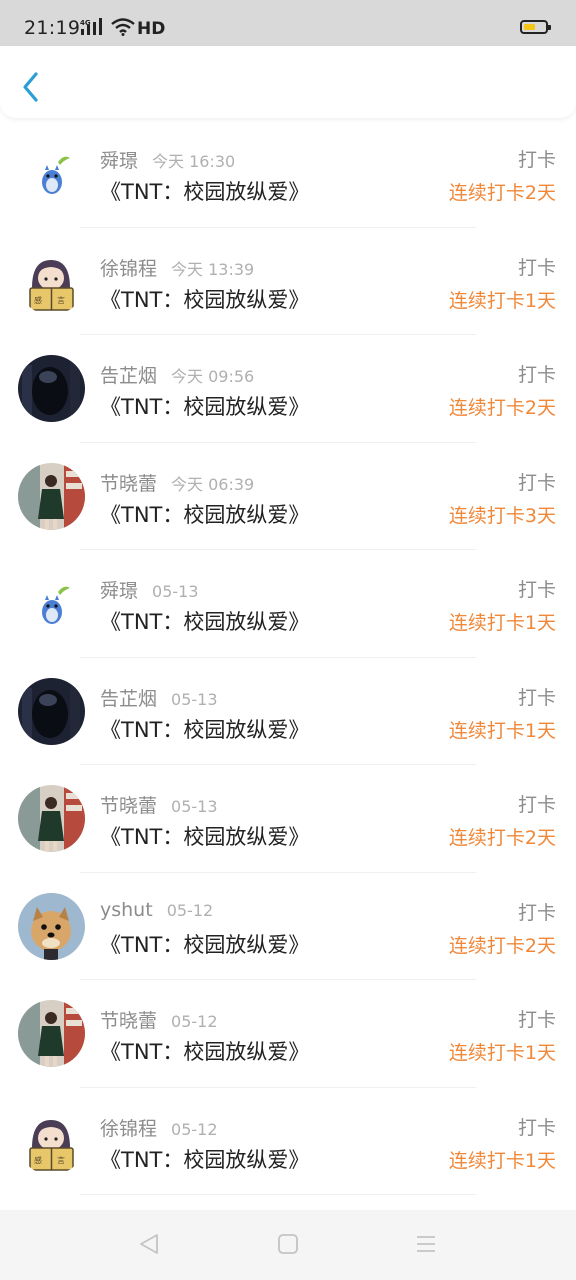 This screenshot has width=576, height=1280. What do you see at coordinates (502, 515) in the screenshot?
I see `streak-label: 连续打卡3天` at bounding box center [502, 515].